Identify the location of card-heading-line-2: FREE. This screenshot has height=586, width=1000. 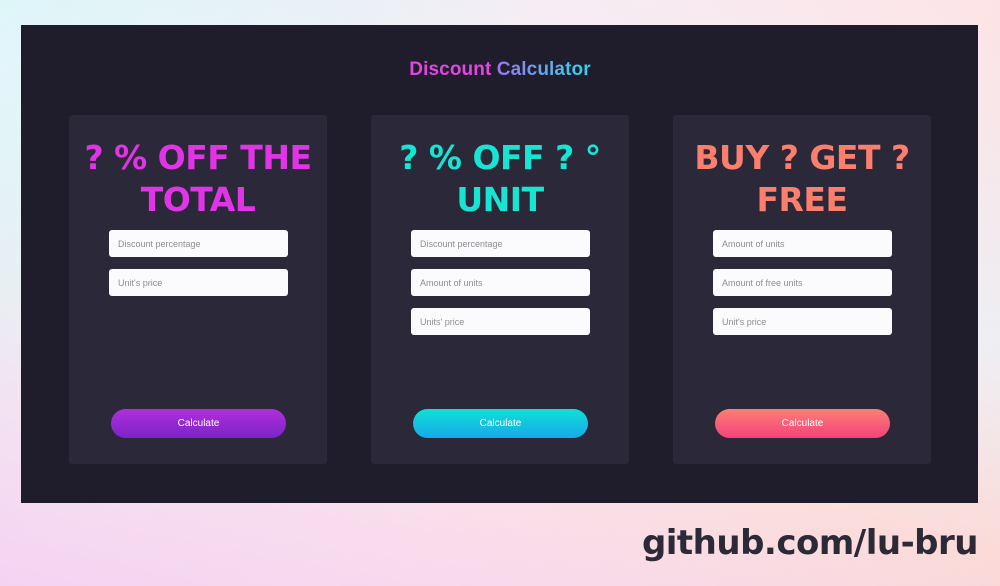
(802, 199).